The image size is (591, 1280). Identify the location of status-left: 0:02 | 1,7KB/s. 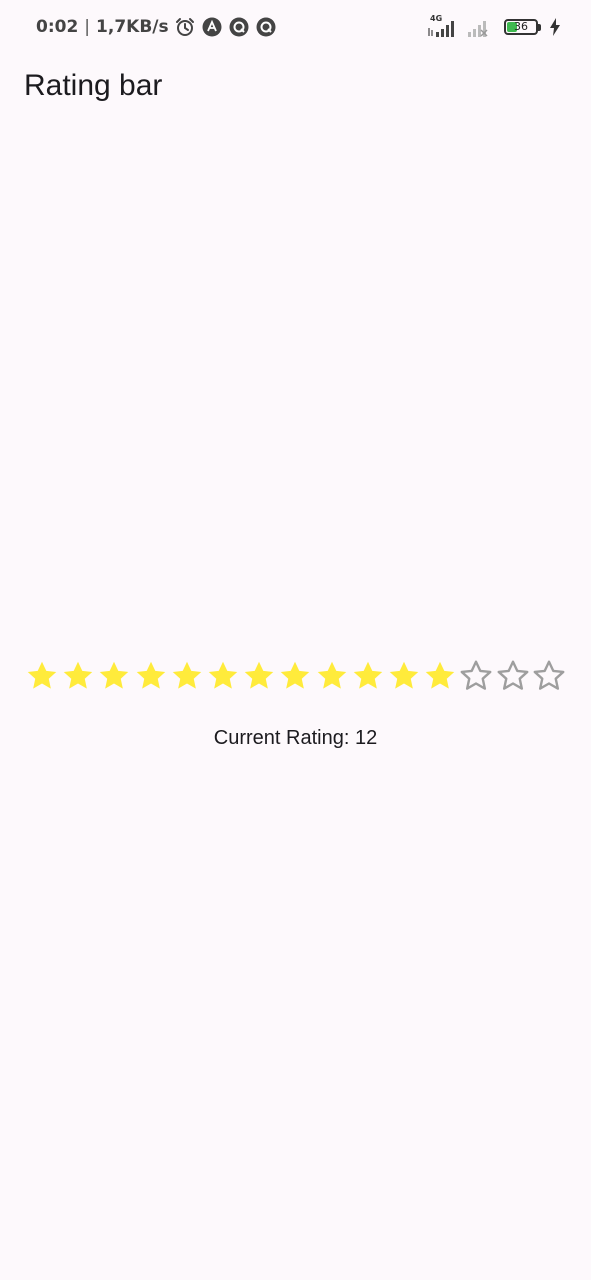
(156, 27).